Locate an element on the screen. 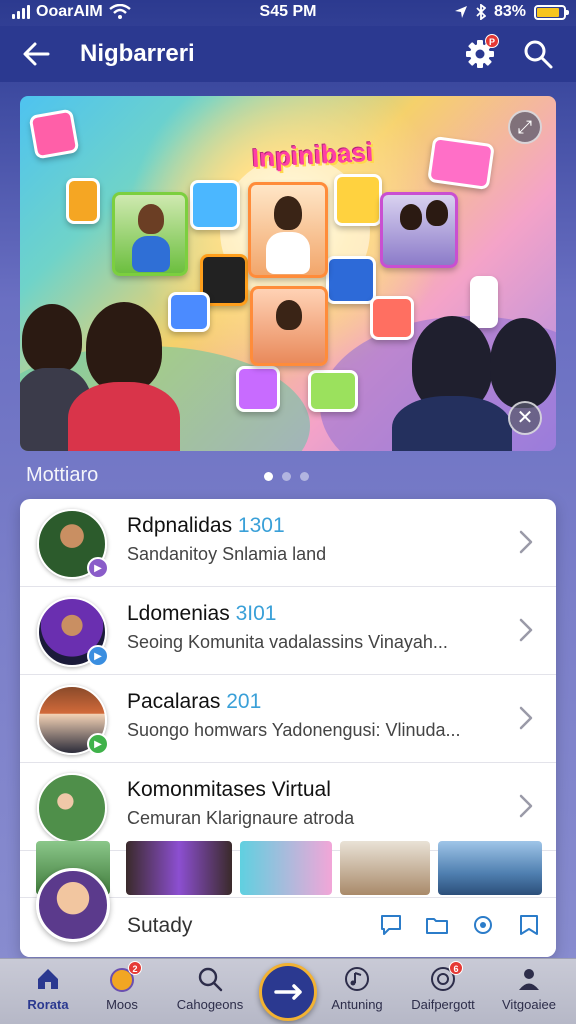  compose-actions is located at coordinates (460, 925).